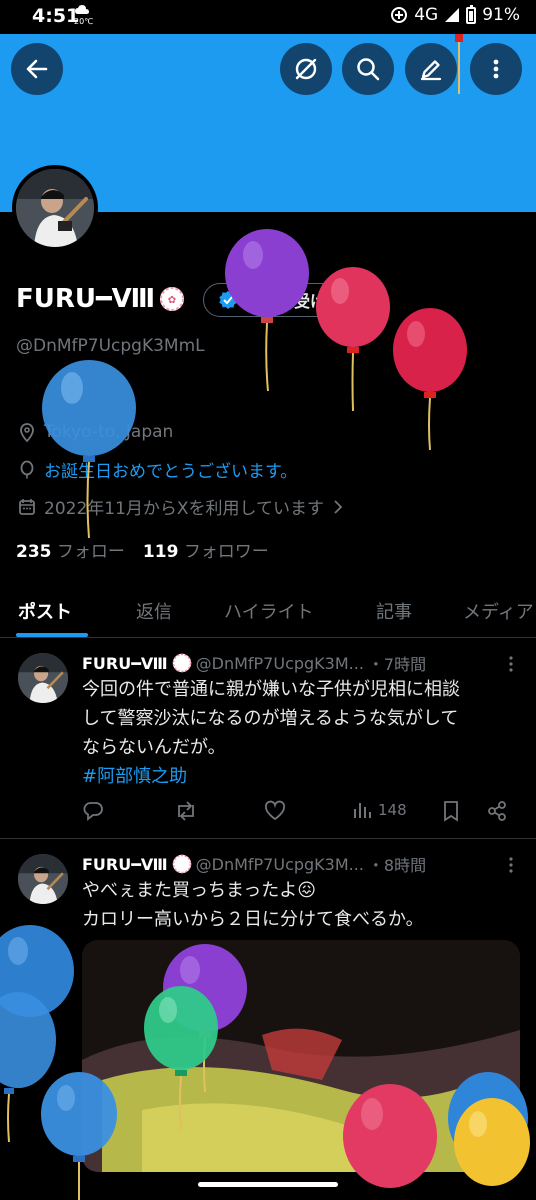 Image resolution: width=536 pixels, height=1200 pixels. What do you see at coordinates (392, 810) in the screenshot?
I see `view-count: 148` at bounding box center [392, 810].